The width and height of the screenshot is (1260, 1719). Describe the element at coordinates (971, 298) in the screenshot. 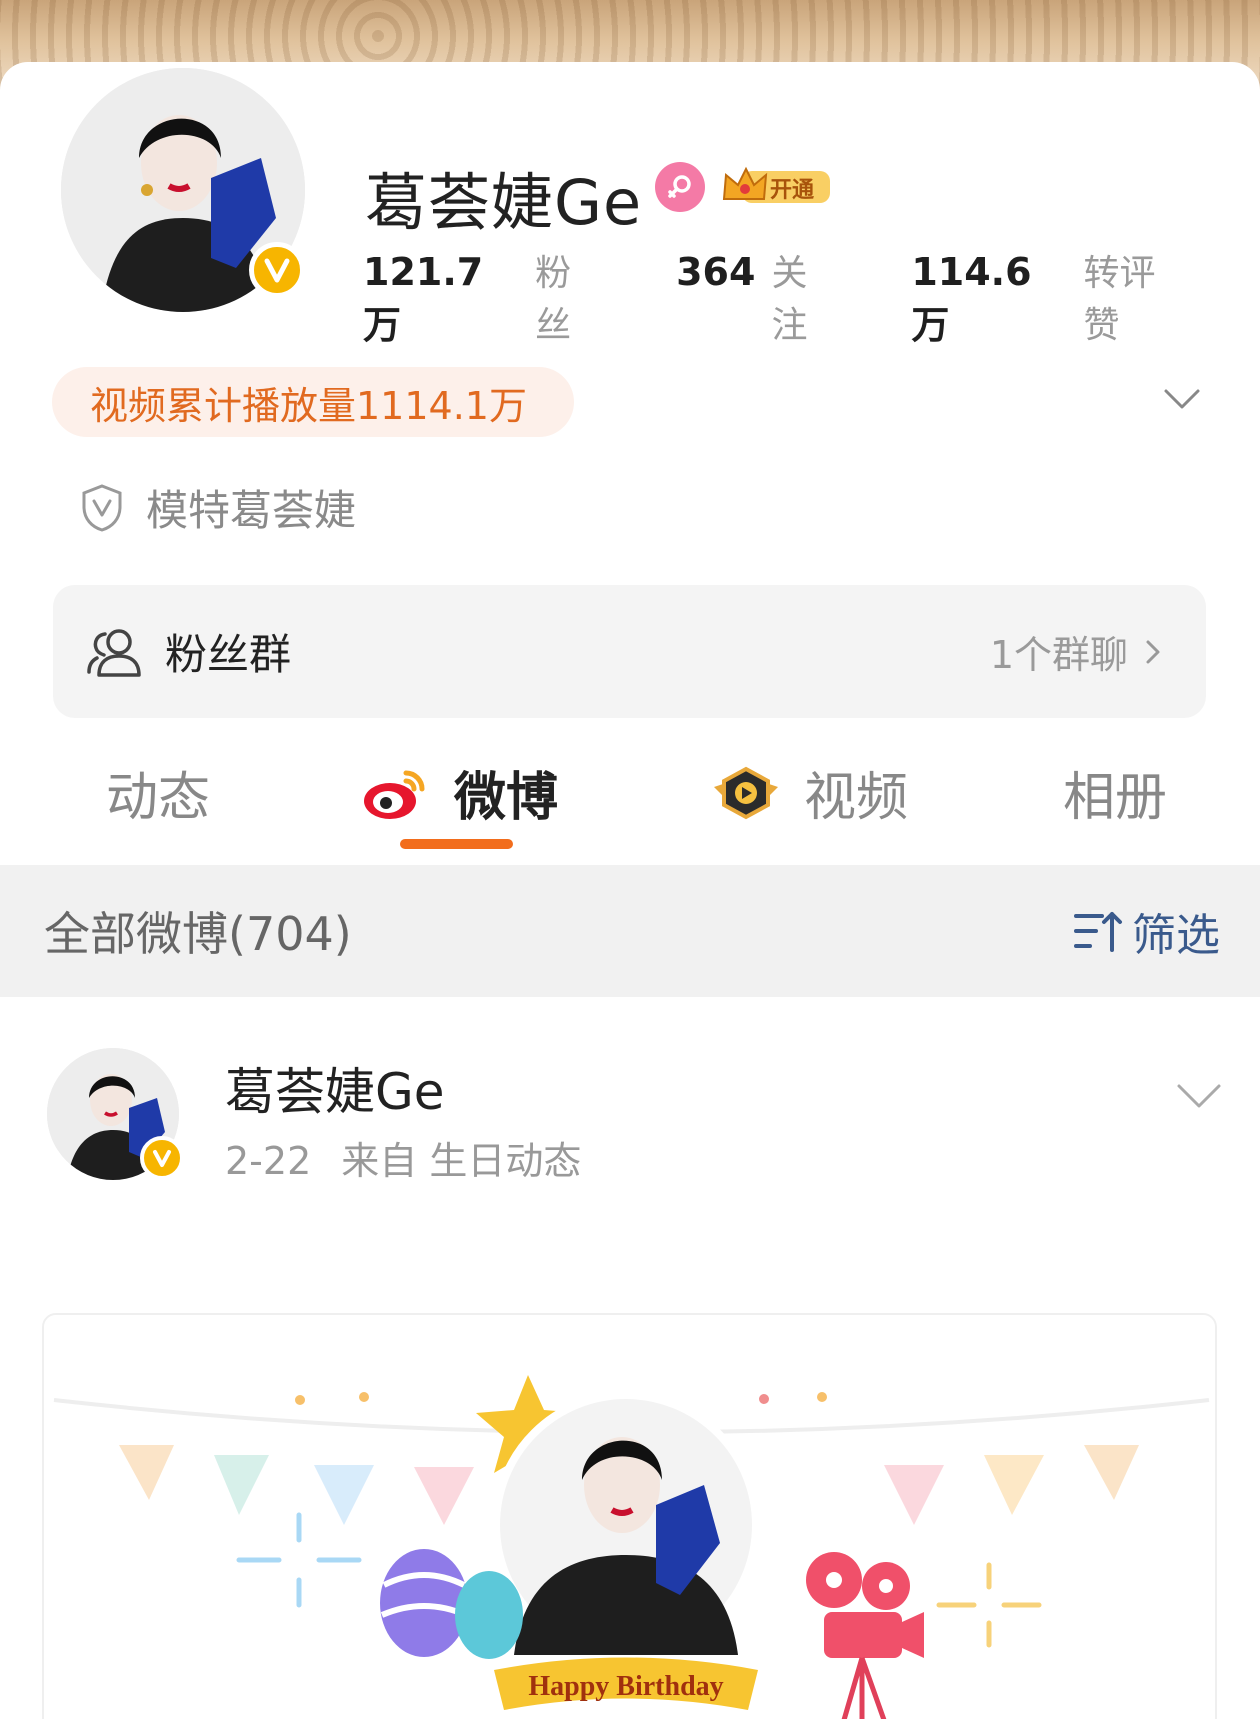

I see `stat-interactions-number: 114.6万` at that location.